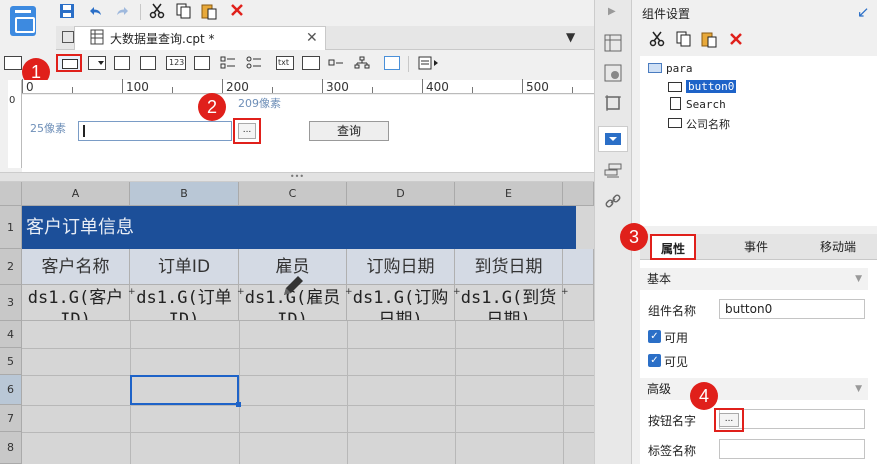 This screenshot has height=464, width=877. What do you see at coordinates (706, 104) in the screenshot?
I see `tree-item-search: Search` at bounding box center [706, 104].